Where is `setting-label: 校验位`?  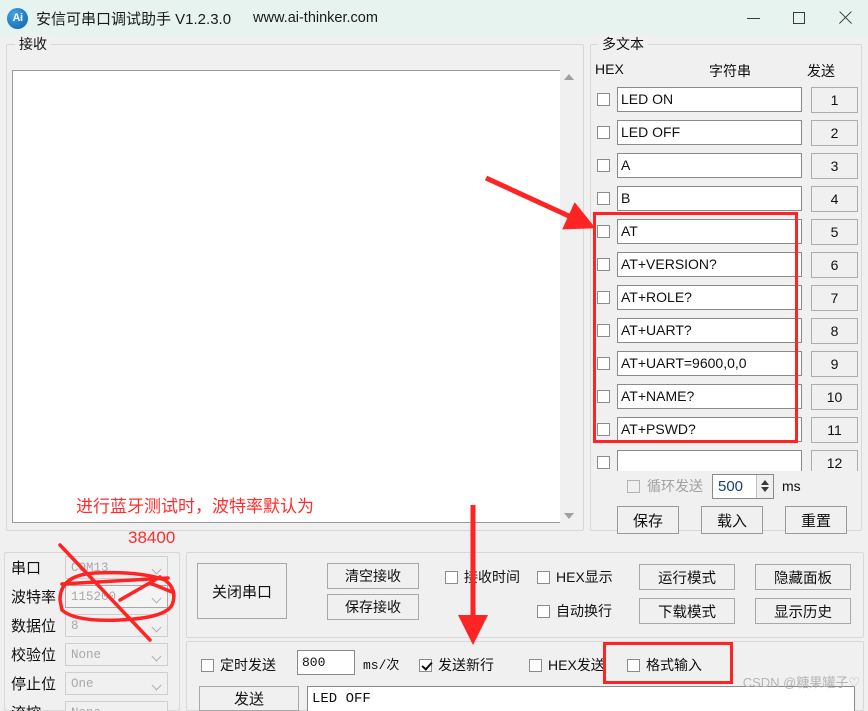 setting-label: 校验位 is located at coordinates (34, 655).